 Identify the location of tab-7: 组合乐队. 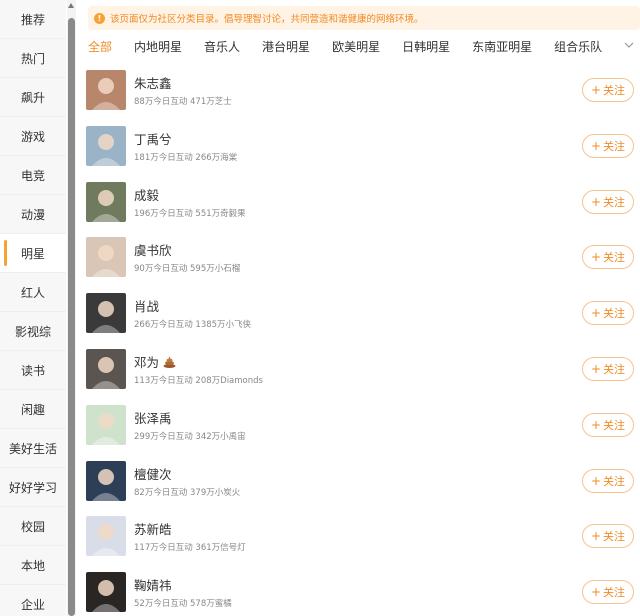
(578, 46).